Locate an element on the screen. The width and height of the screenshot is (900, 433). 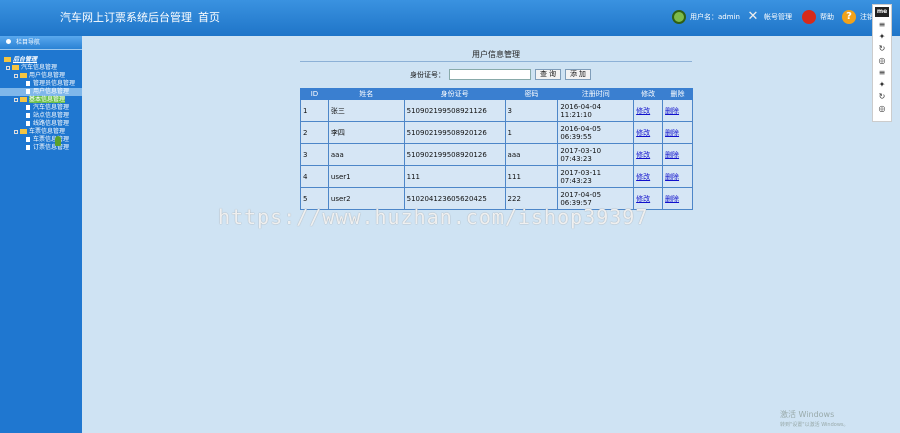
tree-label: 管理员信息管理 is located at coordinates (54, 83).